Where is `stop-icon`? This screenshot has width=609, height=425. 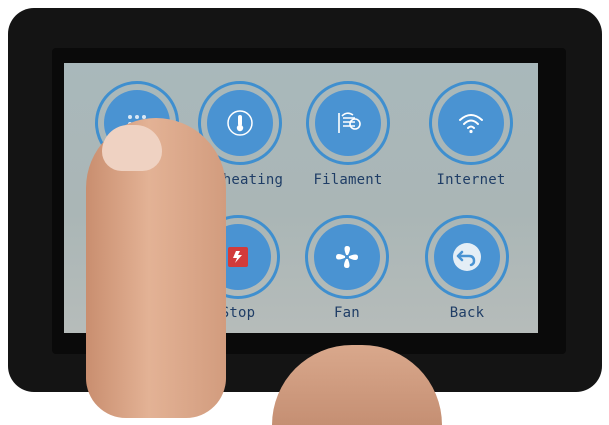 stop-icon is located at coordinates (238, 257).